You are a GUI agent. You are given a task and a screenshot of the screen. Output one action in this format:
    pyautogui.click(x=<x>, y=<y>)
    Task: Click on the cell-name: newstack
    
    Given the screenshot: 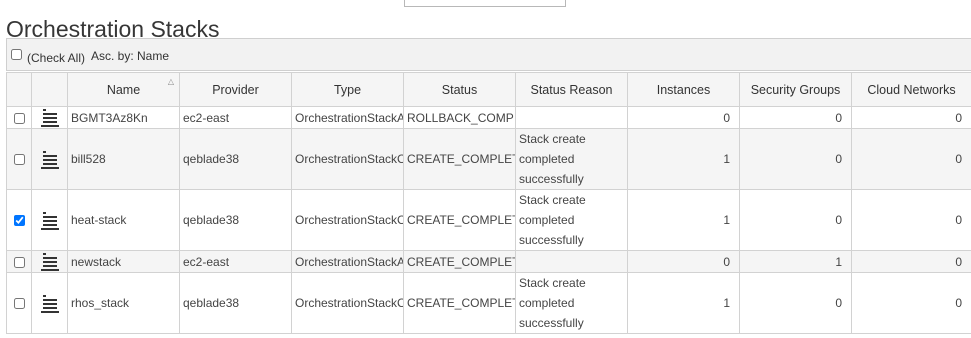 What is the action you would take?
    pyautogui.click(x=123, y=261)
    